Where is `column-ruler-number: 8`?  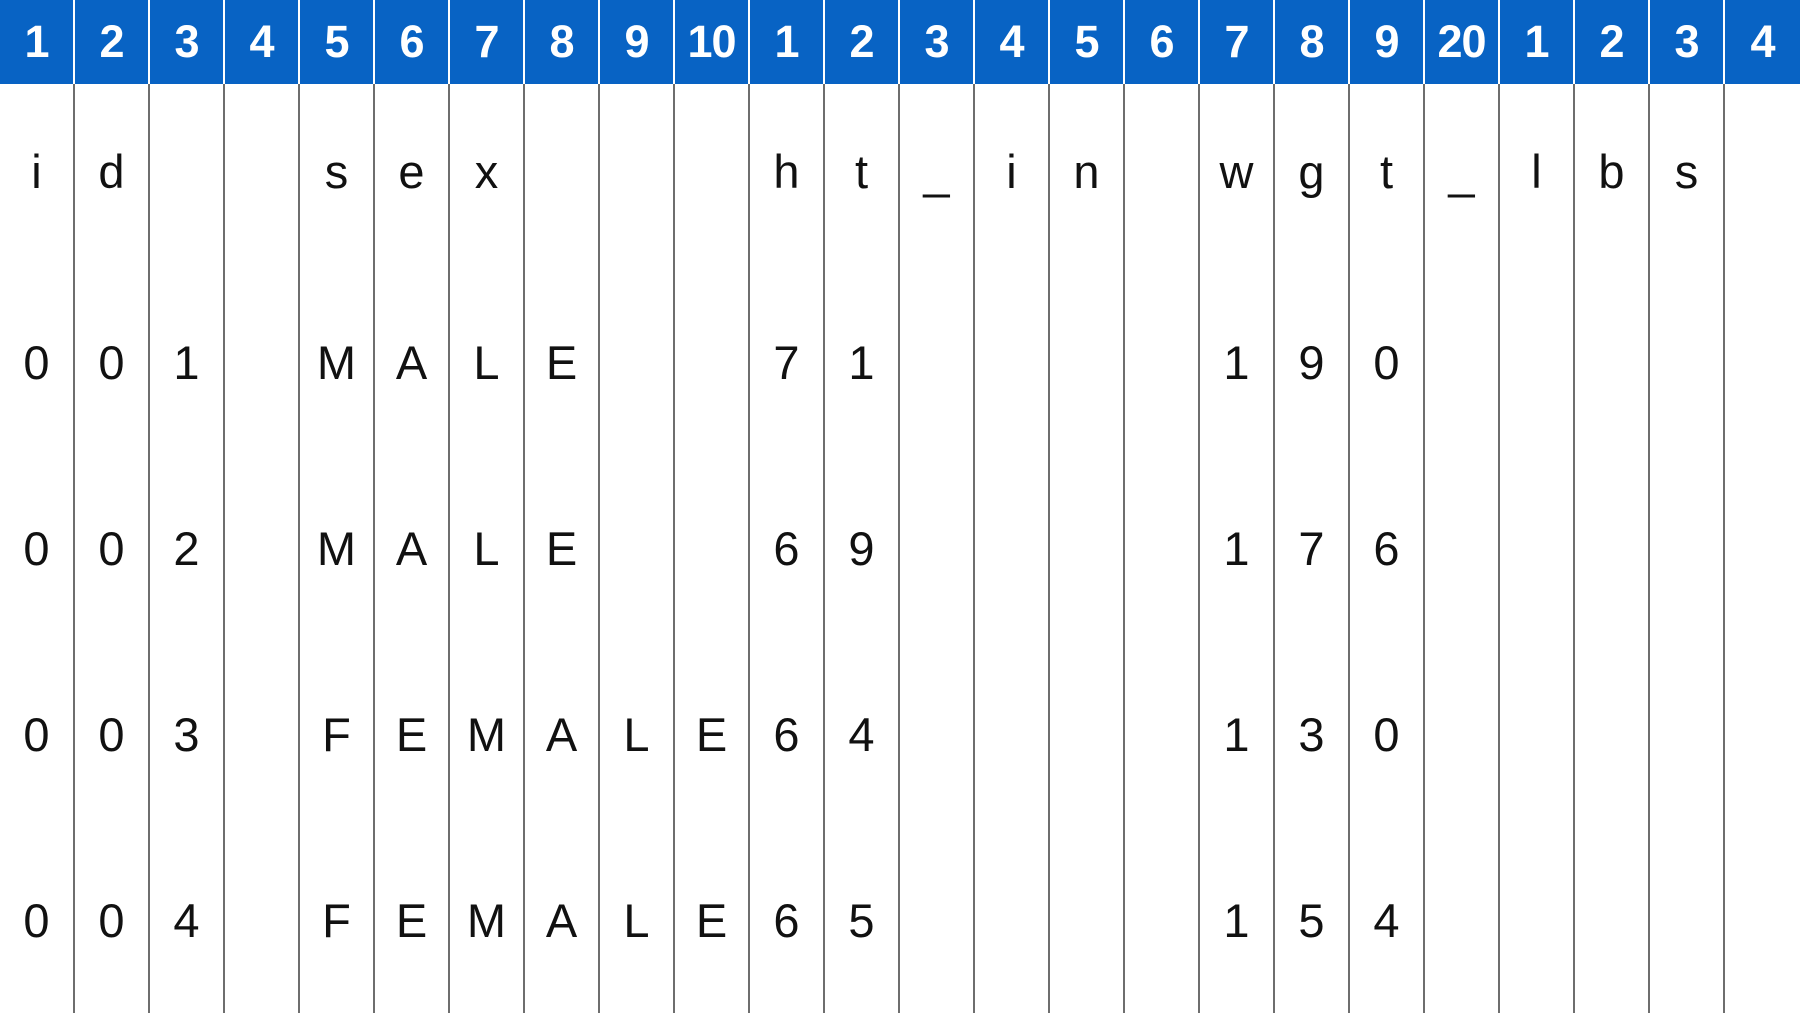
column-ruler-number: 8 is located at coordinates (1312, 42).